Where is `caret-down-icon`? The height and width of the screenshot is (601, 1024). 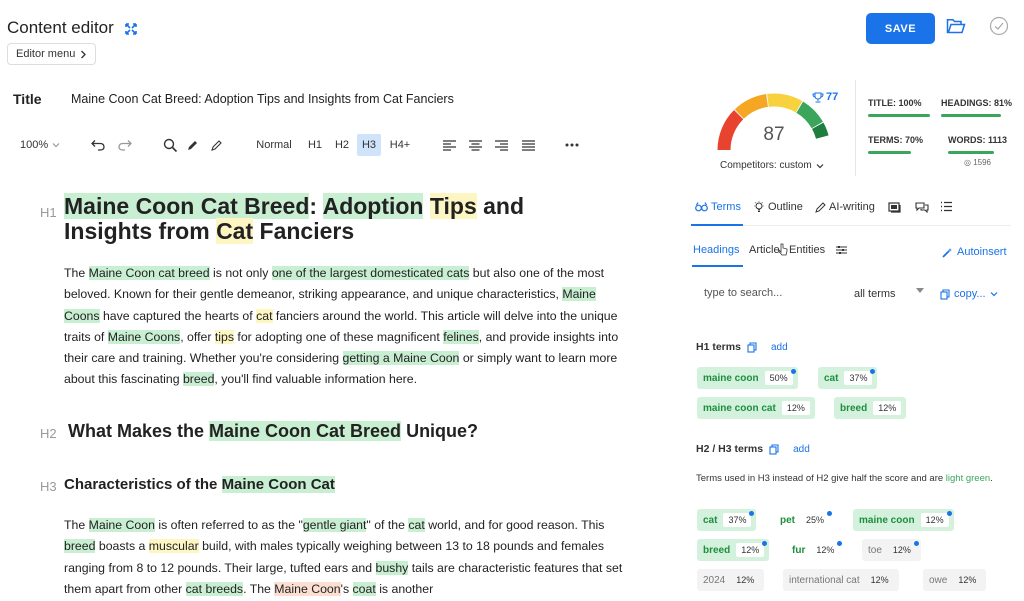 caret-down-icon is located at coordinates (920, 290).